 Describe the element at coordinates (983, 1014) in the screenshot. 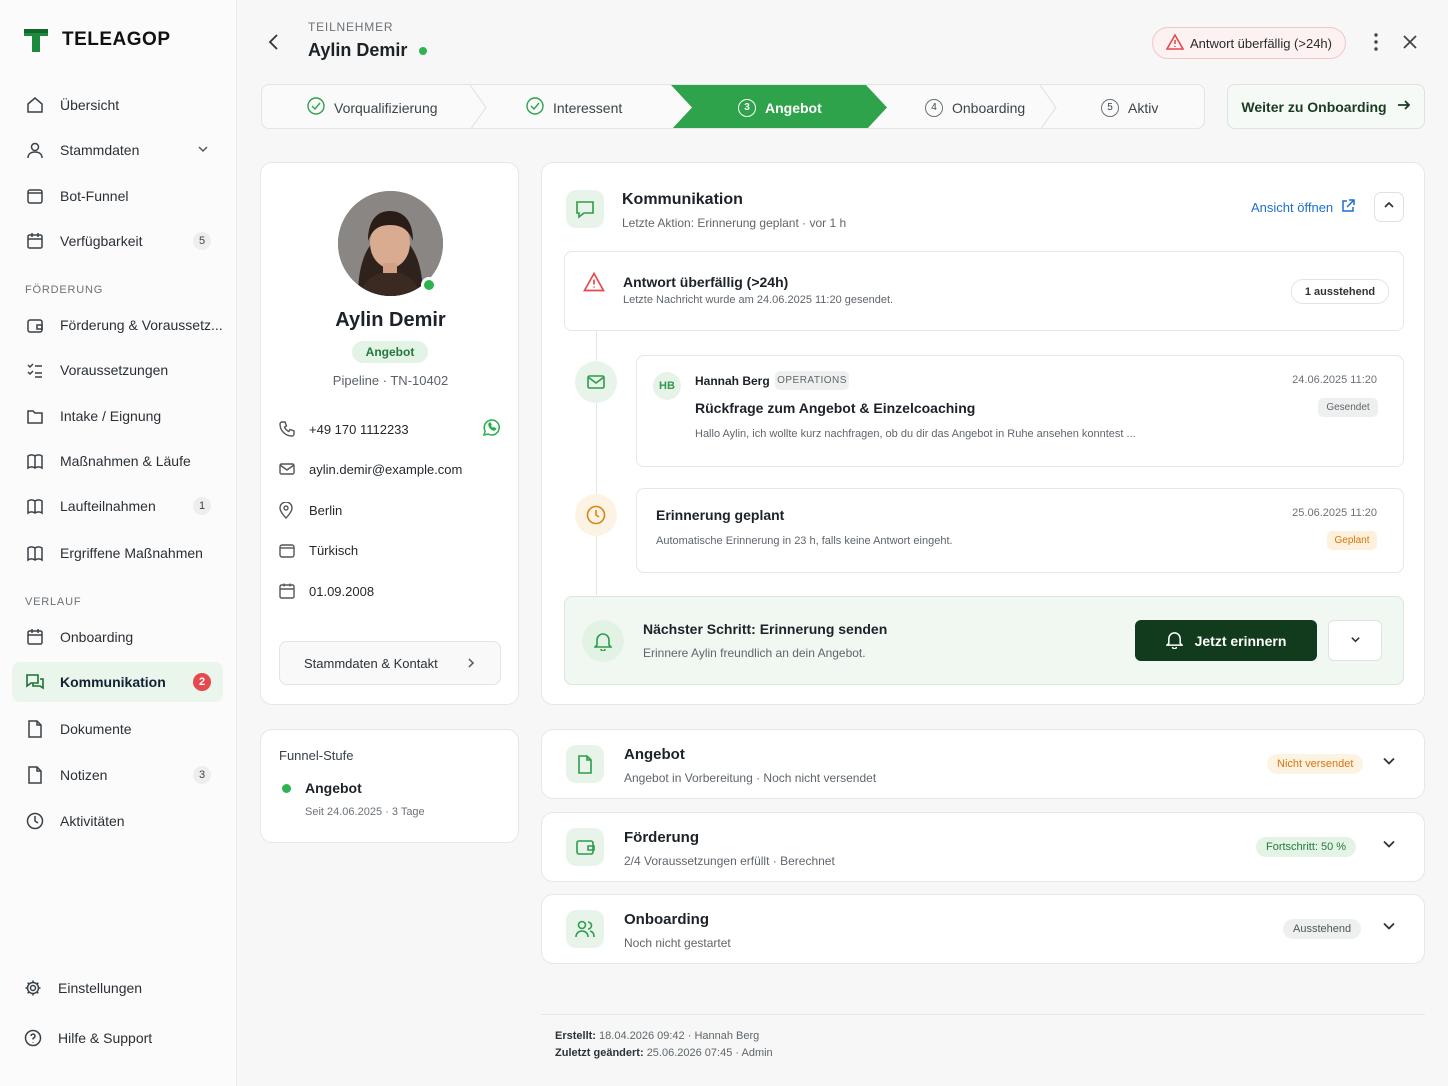

I see `footer-divider` at that location.